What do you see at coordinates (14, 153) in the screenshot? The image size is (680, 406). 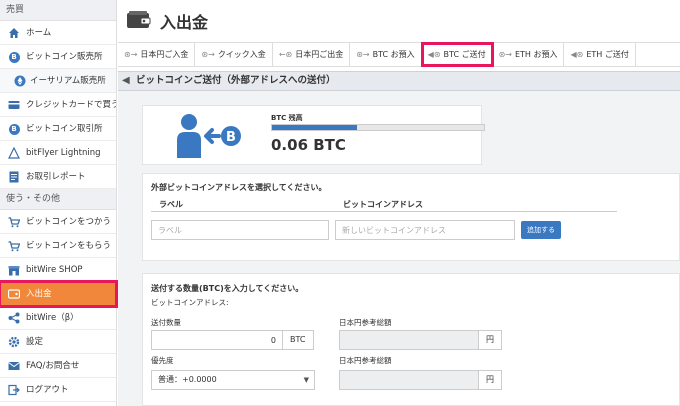 I see `lightning-icon` at bounding box center [14, 153].